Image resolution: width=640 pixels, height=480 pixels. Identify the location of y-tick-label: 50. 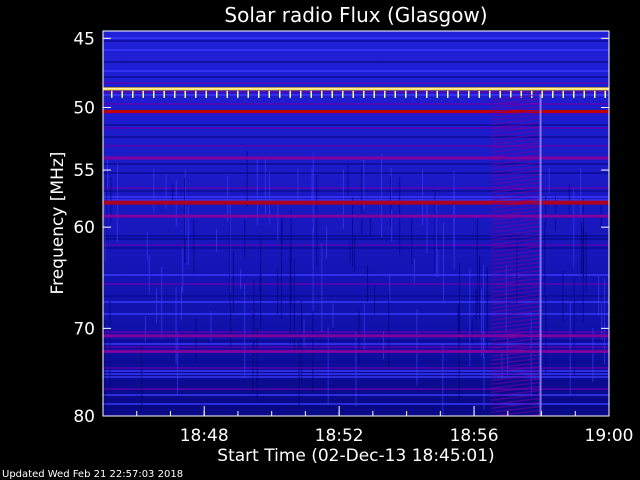
(84, 108).